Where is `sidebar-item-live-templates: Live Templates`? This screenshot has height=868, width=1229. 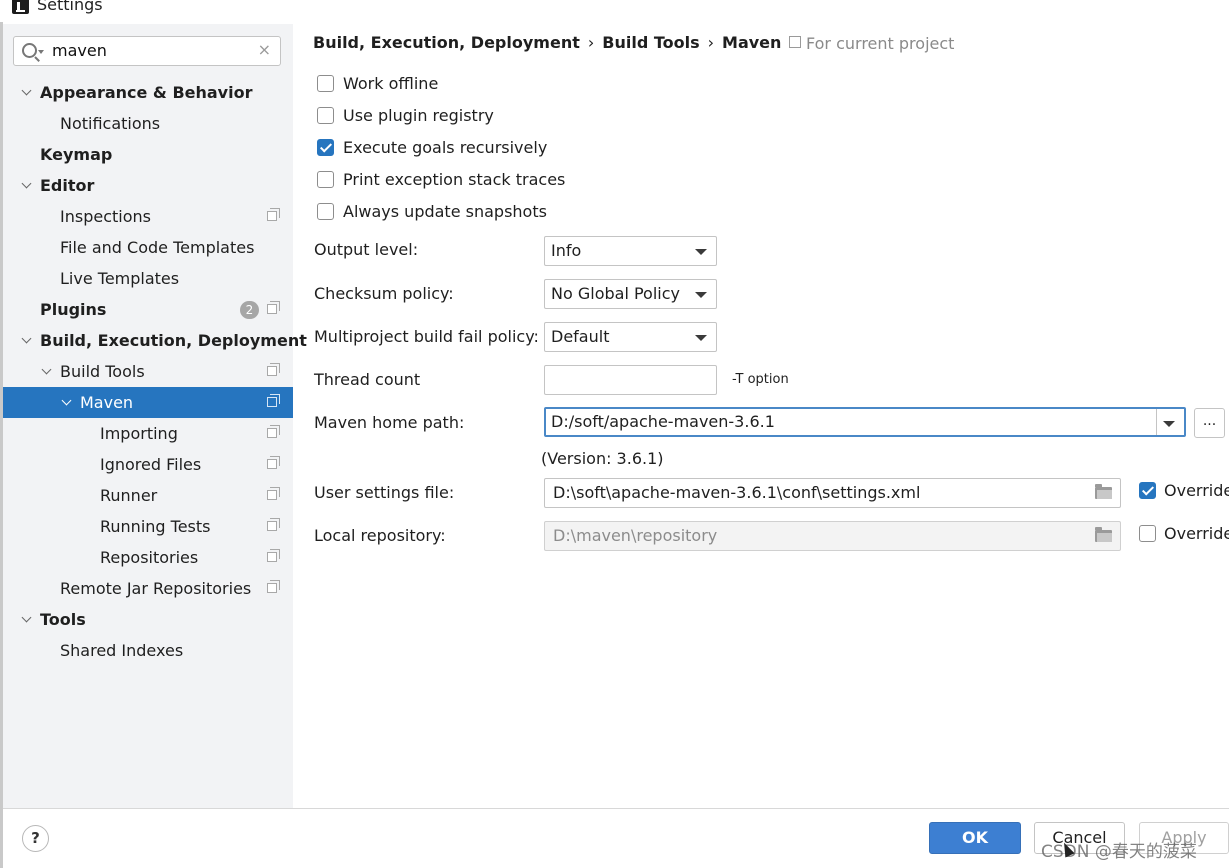
sidebar-item-live-templates: Live Templates is located at coordinates (148, 278).